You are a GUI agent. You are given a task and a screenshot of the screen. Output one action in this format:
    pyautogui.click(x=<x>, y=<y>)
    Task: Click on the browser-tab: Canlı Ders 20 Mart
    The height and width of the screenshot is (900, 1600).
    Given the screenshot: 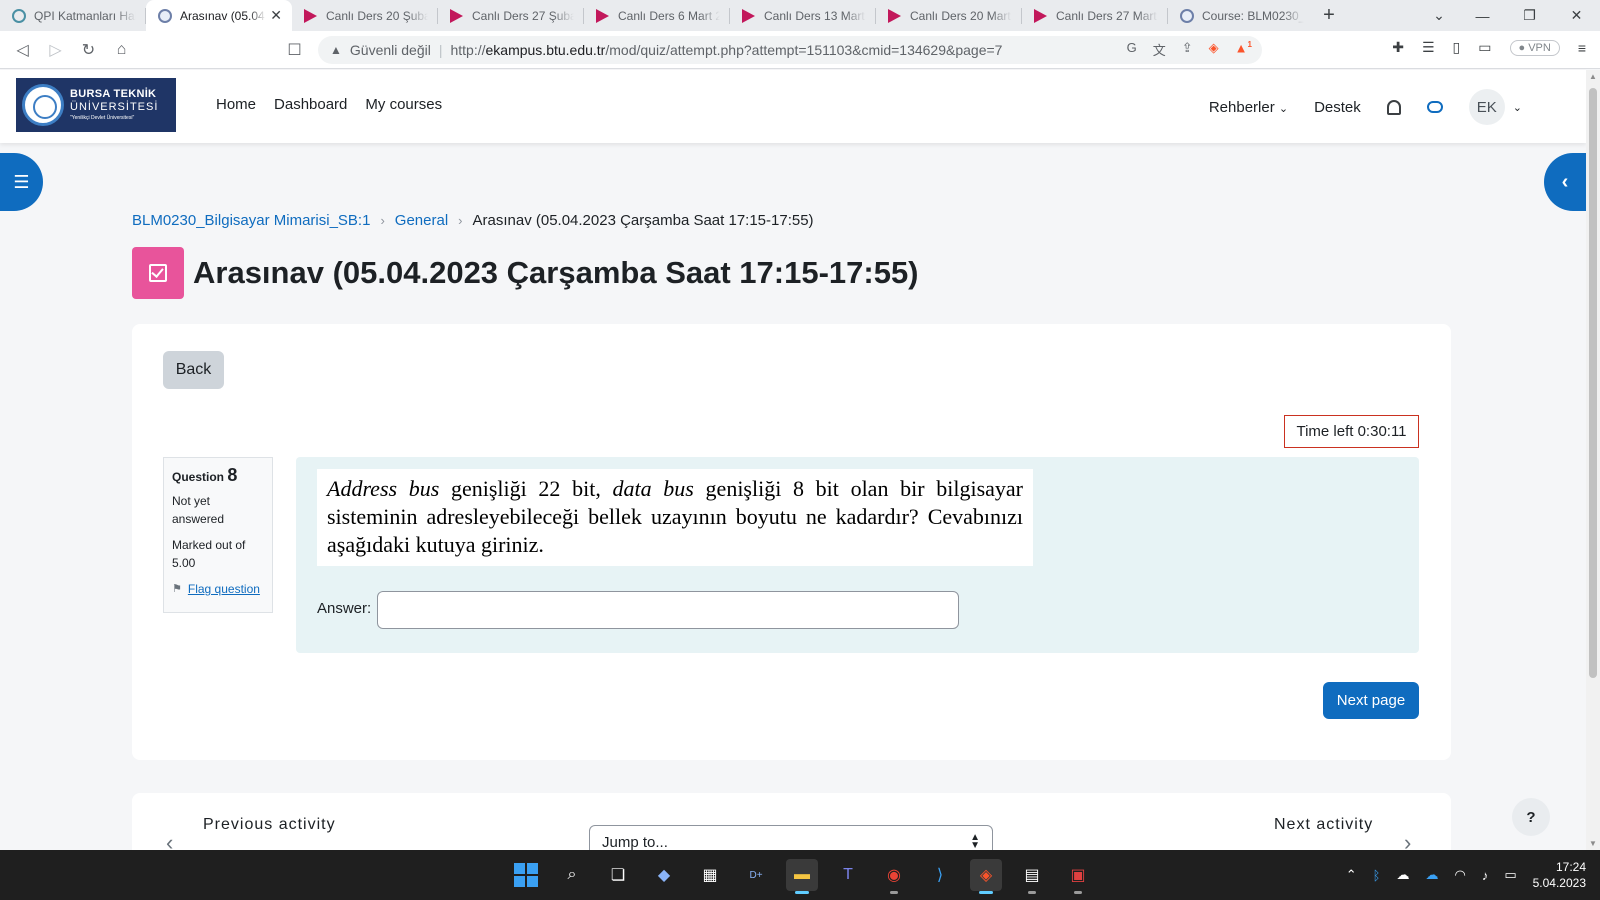 What is the action you would take?
    pyautogui.click(x=949, y=15)
    